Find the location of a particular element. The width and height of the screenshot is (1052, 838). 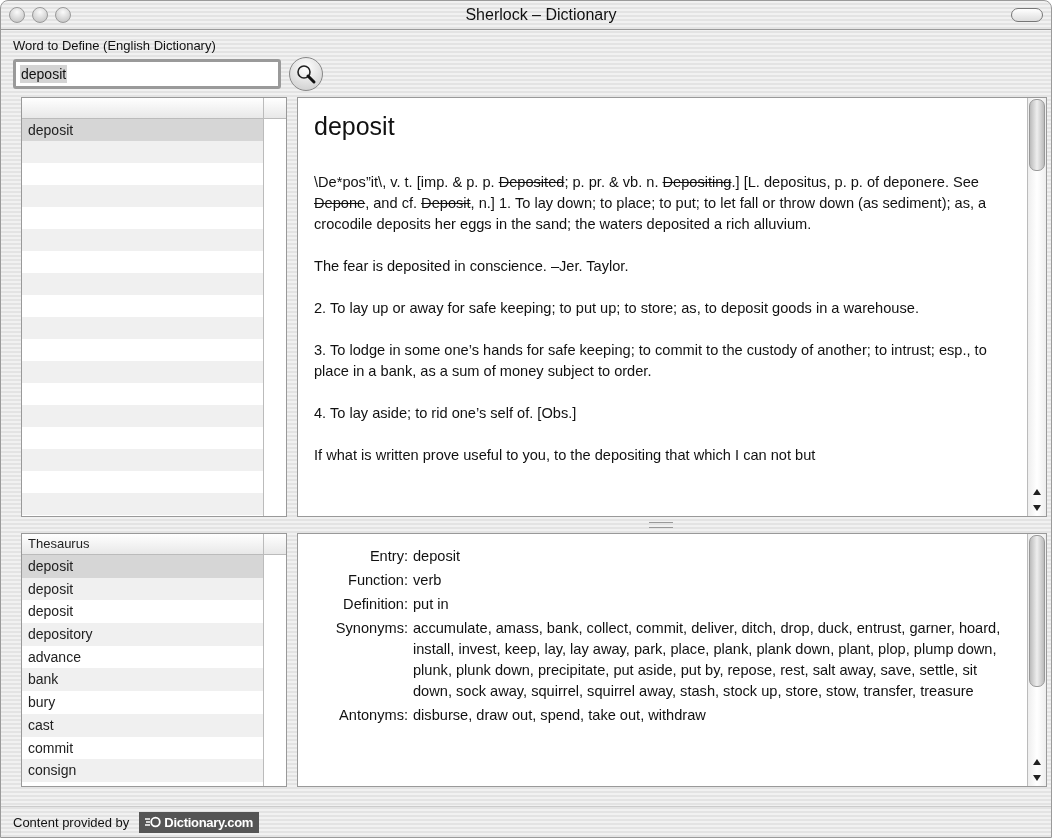

toolbar-toggle-button is located at coordinates (1027, 15).